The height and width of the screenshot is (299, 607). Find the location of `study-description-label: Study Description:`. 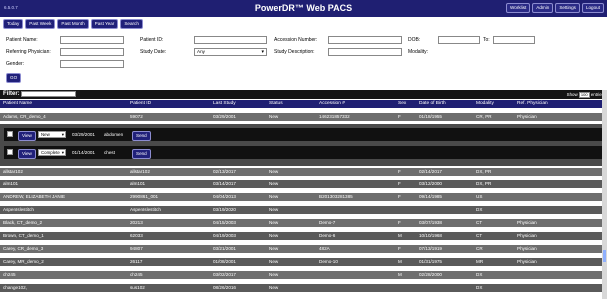

study-description-label: Study Description: is located at coordinates (294, 52).